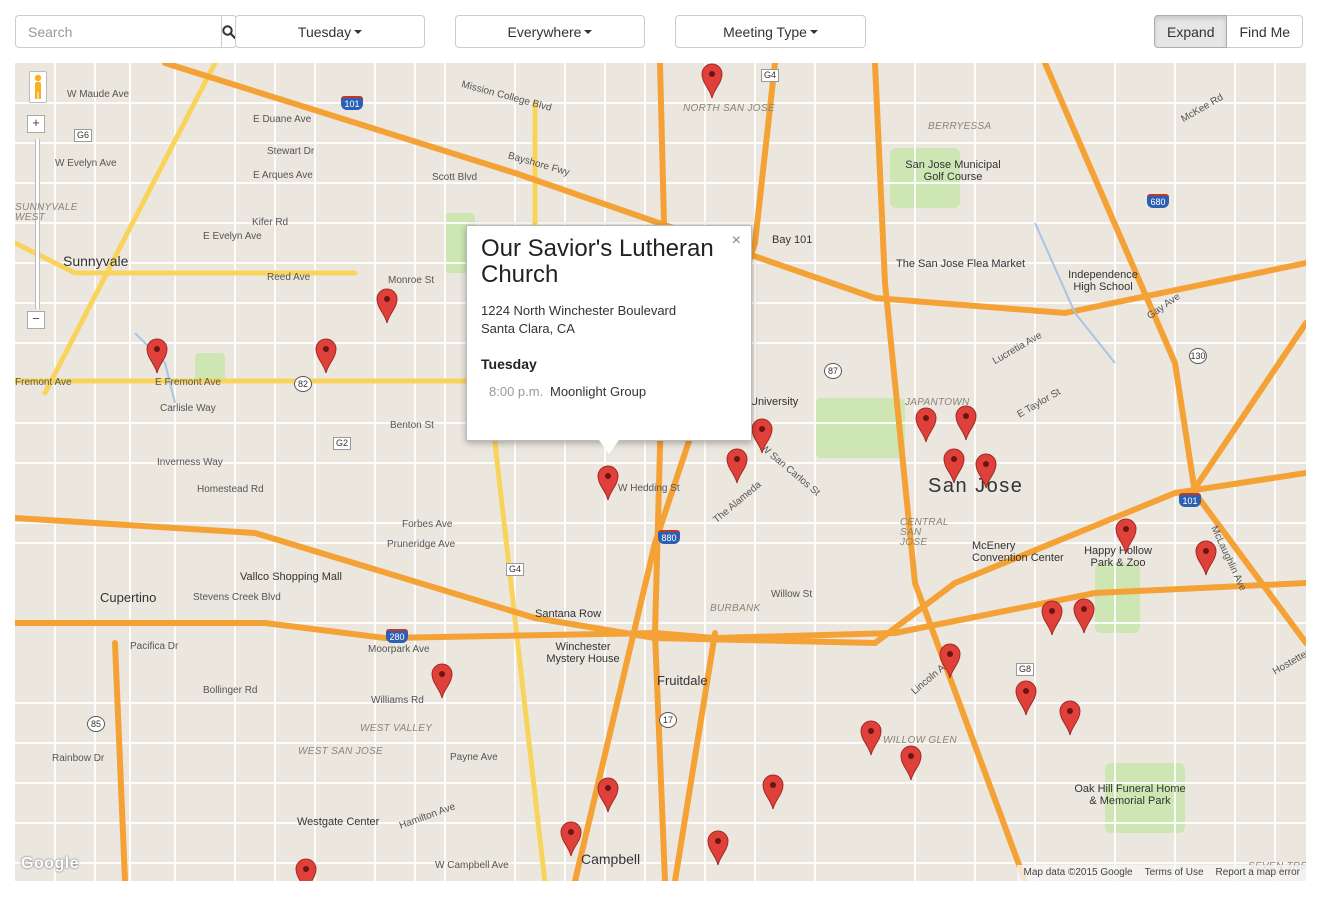 Image resolution: width=1321 pixels, height=897 pixels. I want to click on highway-85-shield: 85, so click(96, 724).